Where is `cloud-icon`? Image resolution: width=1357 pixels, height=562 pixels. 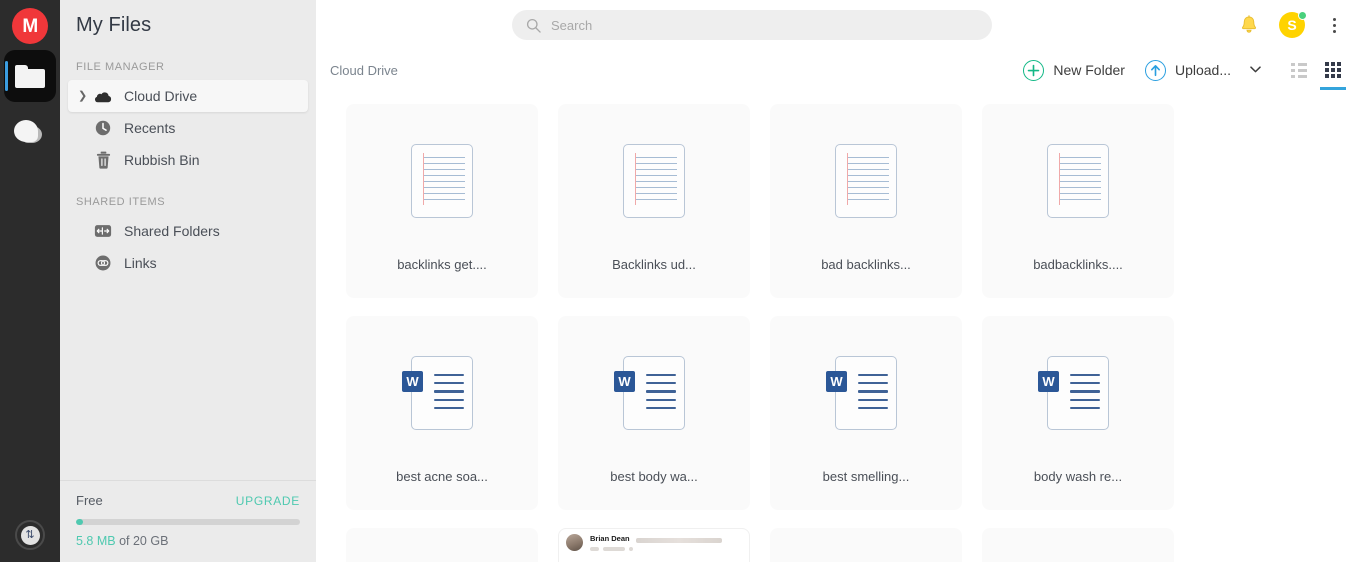
cloud-icon is located at coordinates (103, 96).